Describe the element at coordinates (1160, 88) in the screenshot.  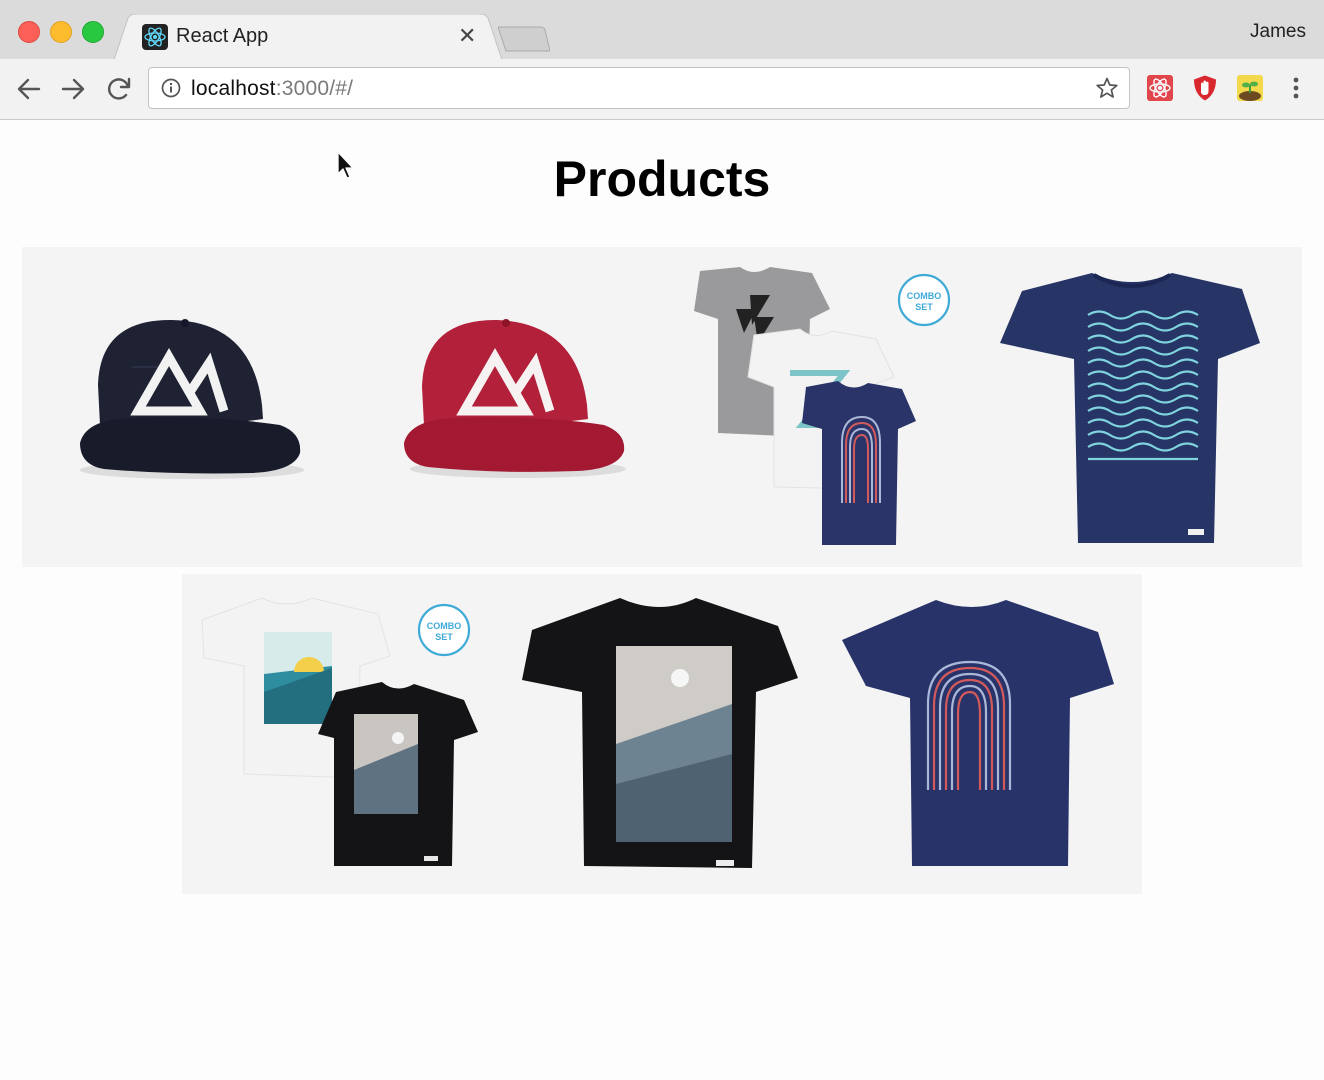
I see `react-devtools-extension-icon` at that location.